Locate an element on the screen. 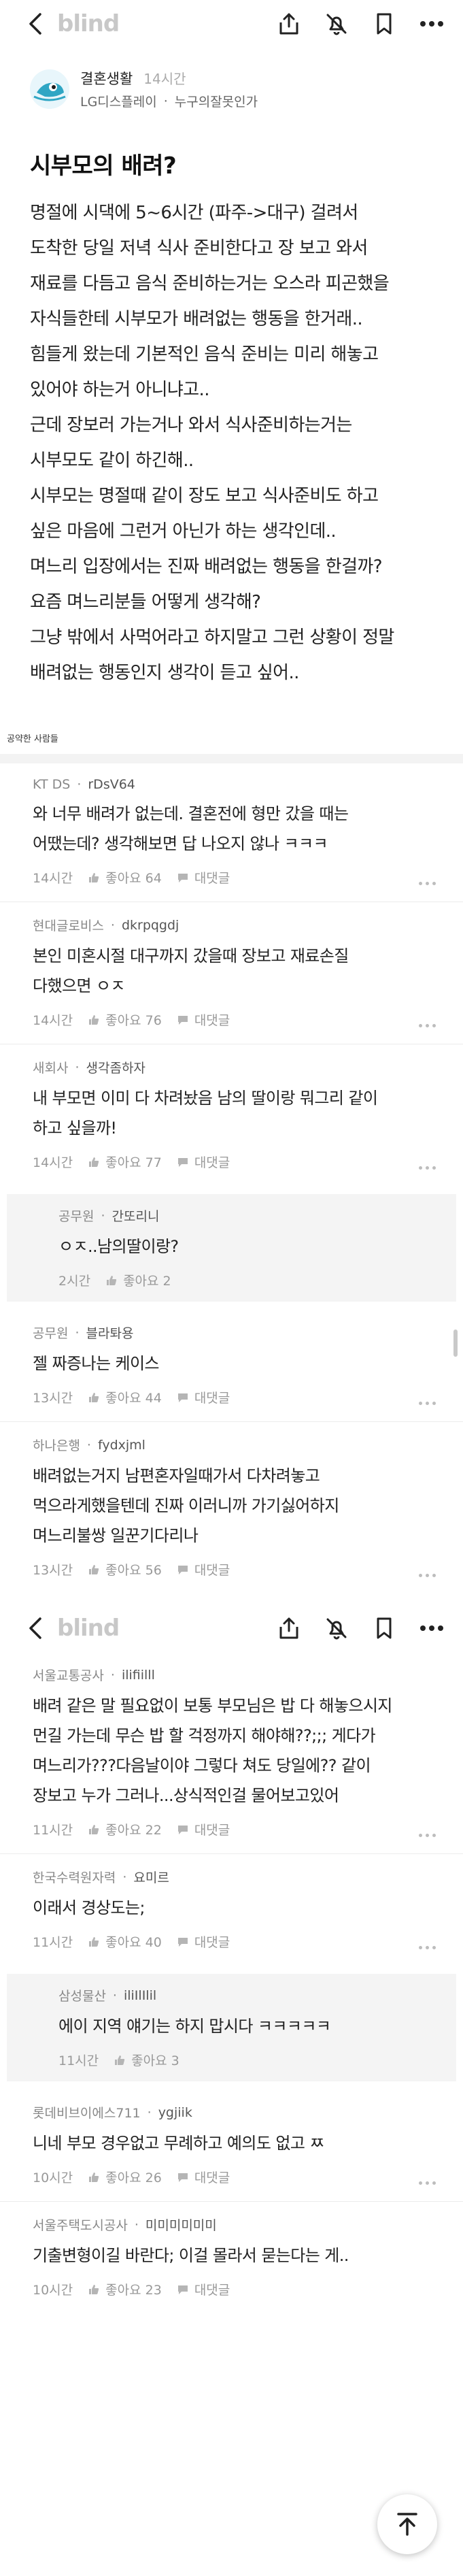 This screenshot has height=2576, width=463. comment-nickname: 간또리니 is located at coordinates (136, 1215).